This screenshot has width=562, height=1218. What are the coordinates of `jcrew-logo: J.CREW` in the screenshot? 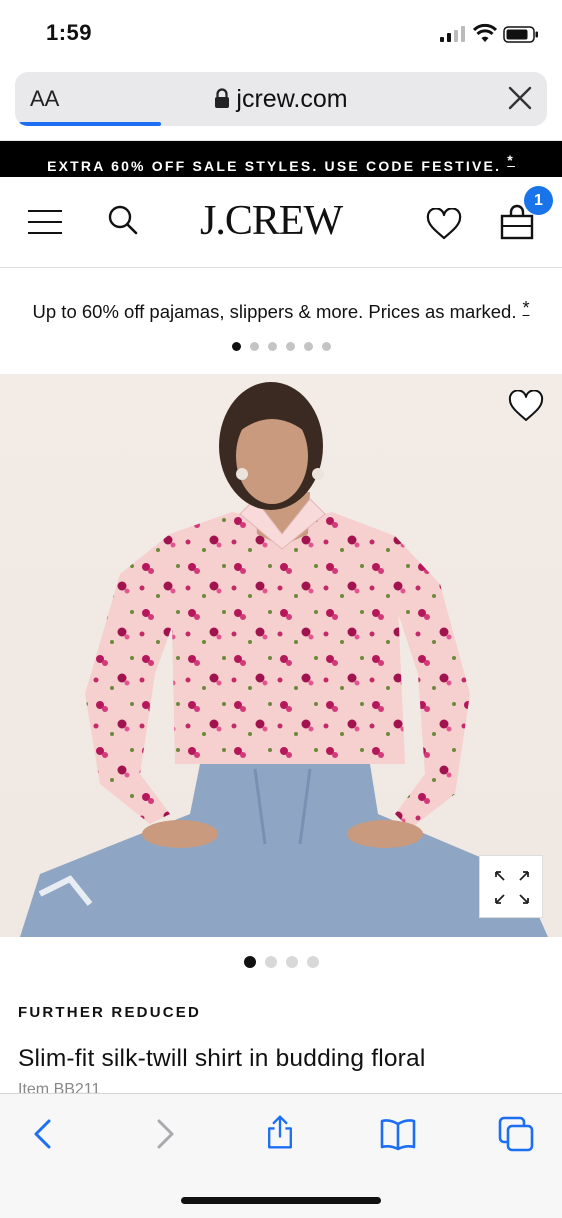 It's located at (271, 221).